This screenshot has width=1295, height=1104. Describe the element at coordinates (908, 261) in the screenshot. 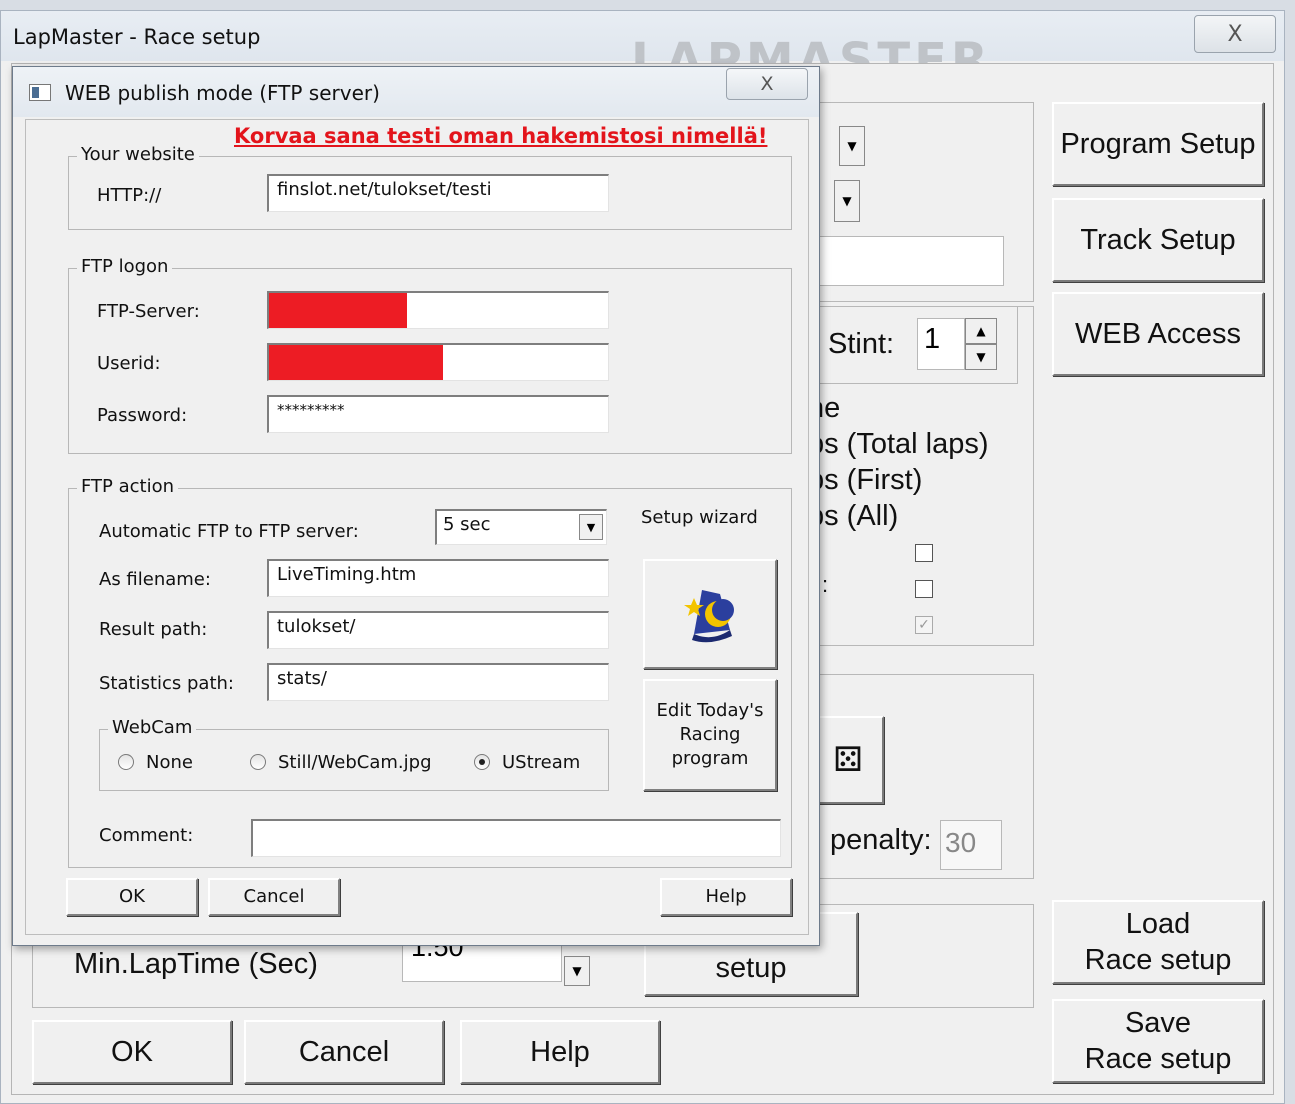

I see `race-text-field` at that location.